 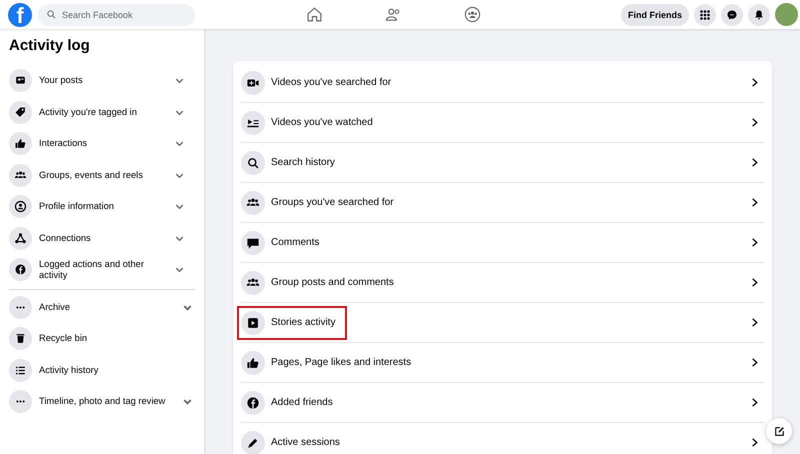 I want to click on groups-icon, so click(x=472, y=14).